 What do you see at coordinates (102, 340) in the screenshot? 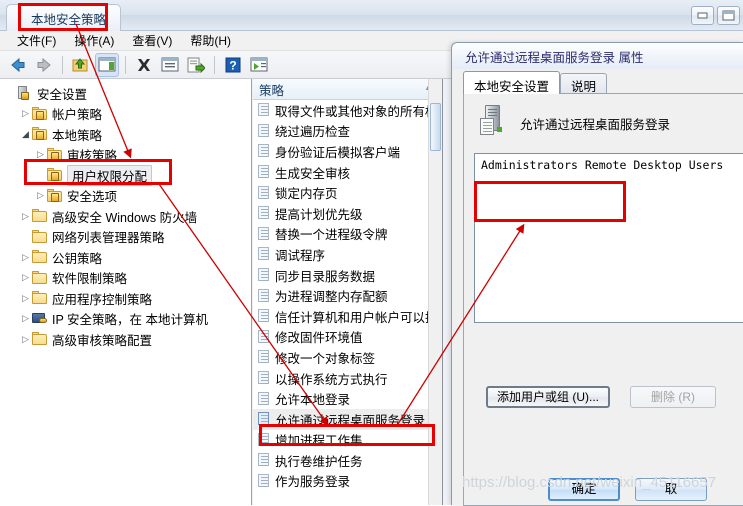
I see `tree-item-label: 高级审核策略配置` at bounding box center [102, 340].